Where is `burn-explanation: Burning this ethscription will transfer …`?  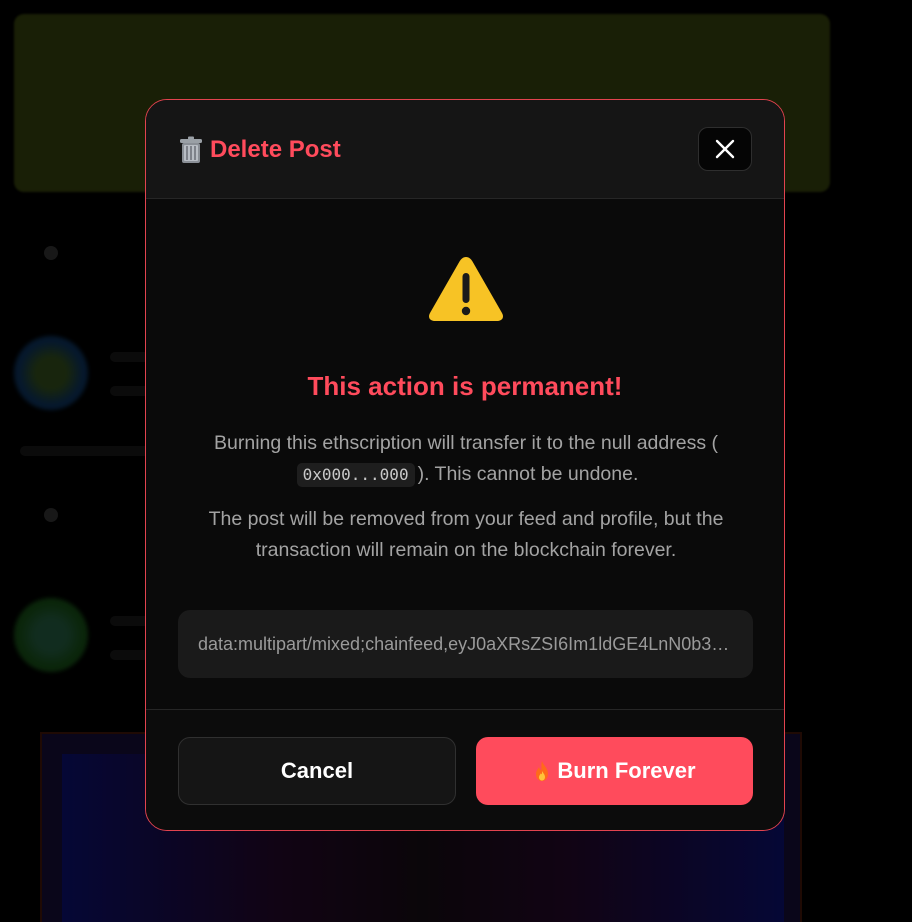 burn-explanation: Burning this ethscription will transfer … is located at coordinates (466, 459).